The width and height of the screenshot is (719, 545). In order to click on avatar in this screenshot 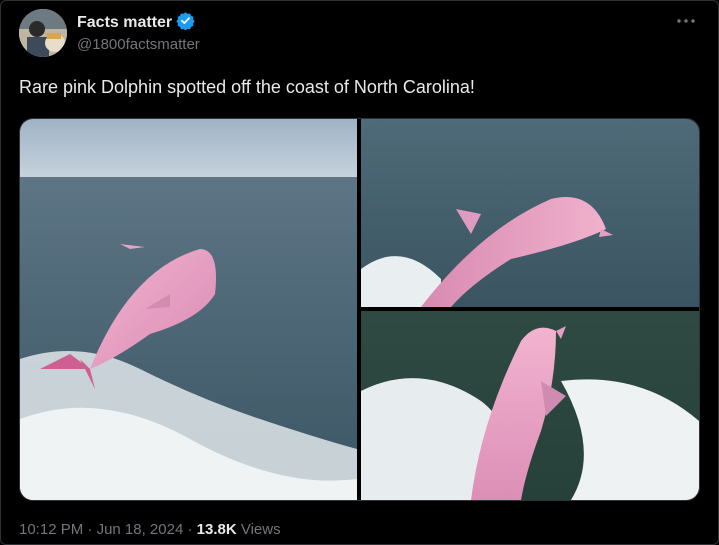, I will do `click(43, 33)`.